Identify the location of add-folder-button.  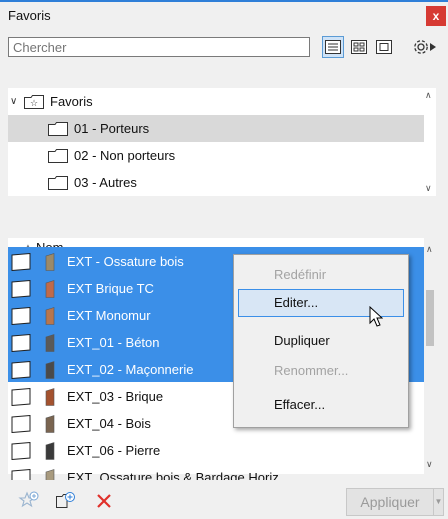
(66, 501).